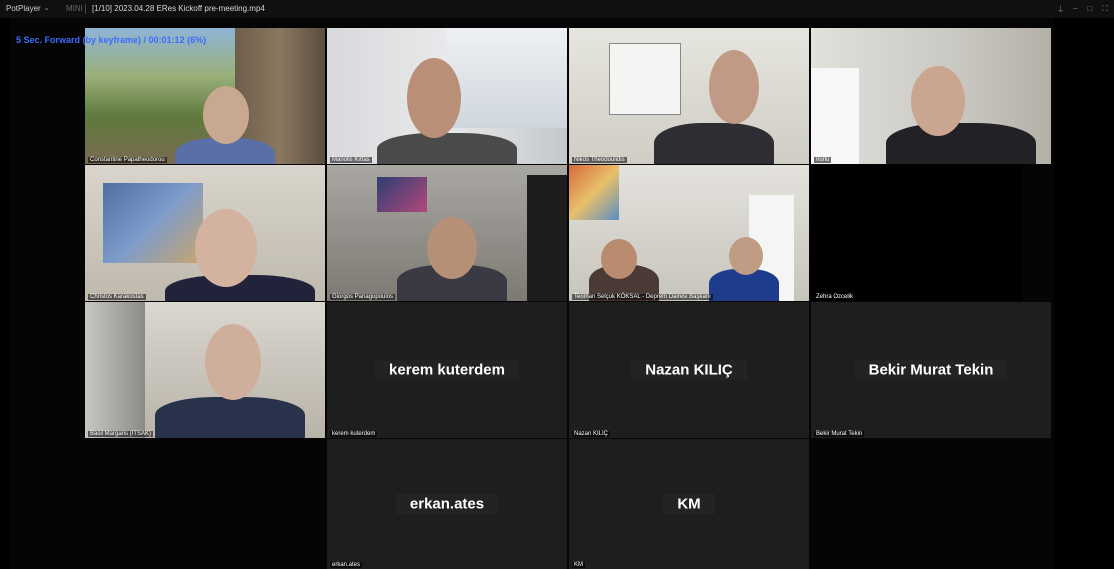 Image resolution: width=1114 pixels, height=569 pixels. I want to click on app-menu-button: PotPlayer ⌄, so click(28, 9).